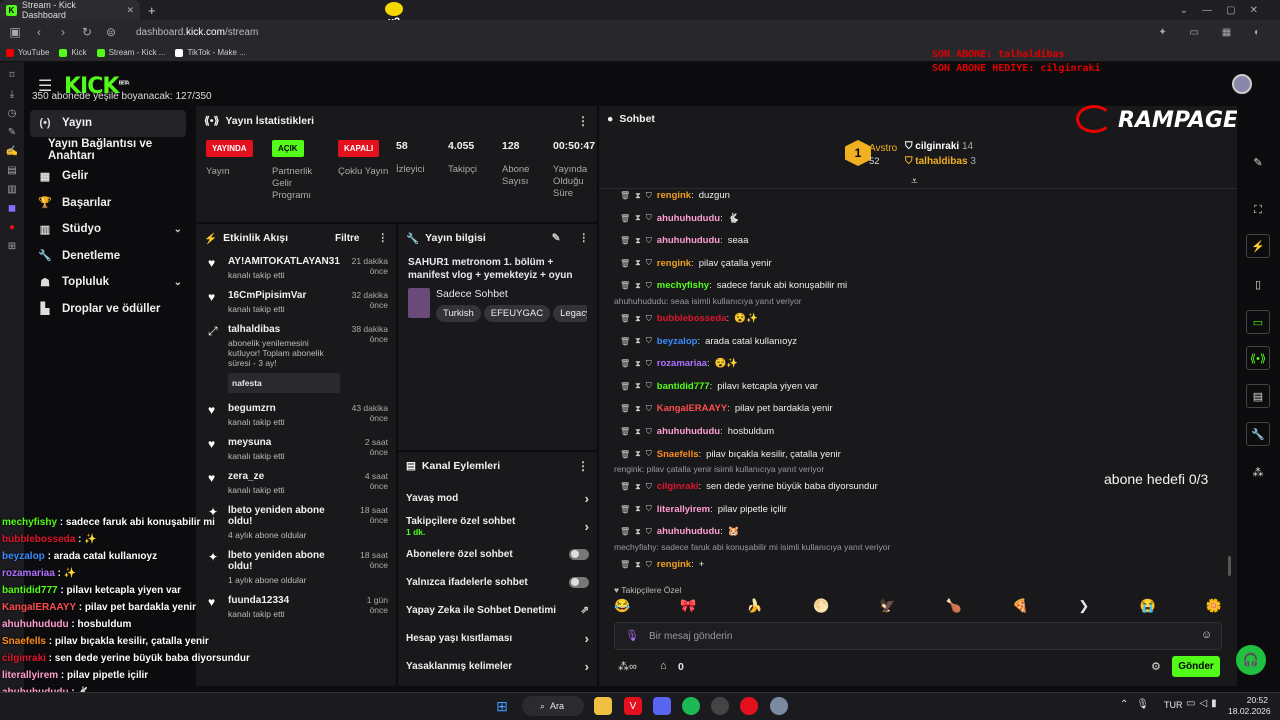 This screenshot has width=1280, height=720. Describe the element at coordinates (603, 706) in the screenshot. I see `file-explorer-icon` at that location.